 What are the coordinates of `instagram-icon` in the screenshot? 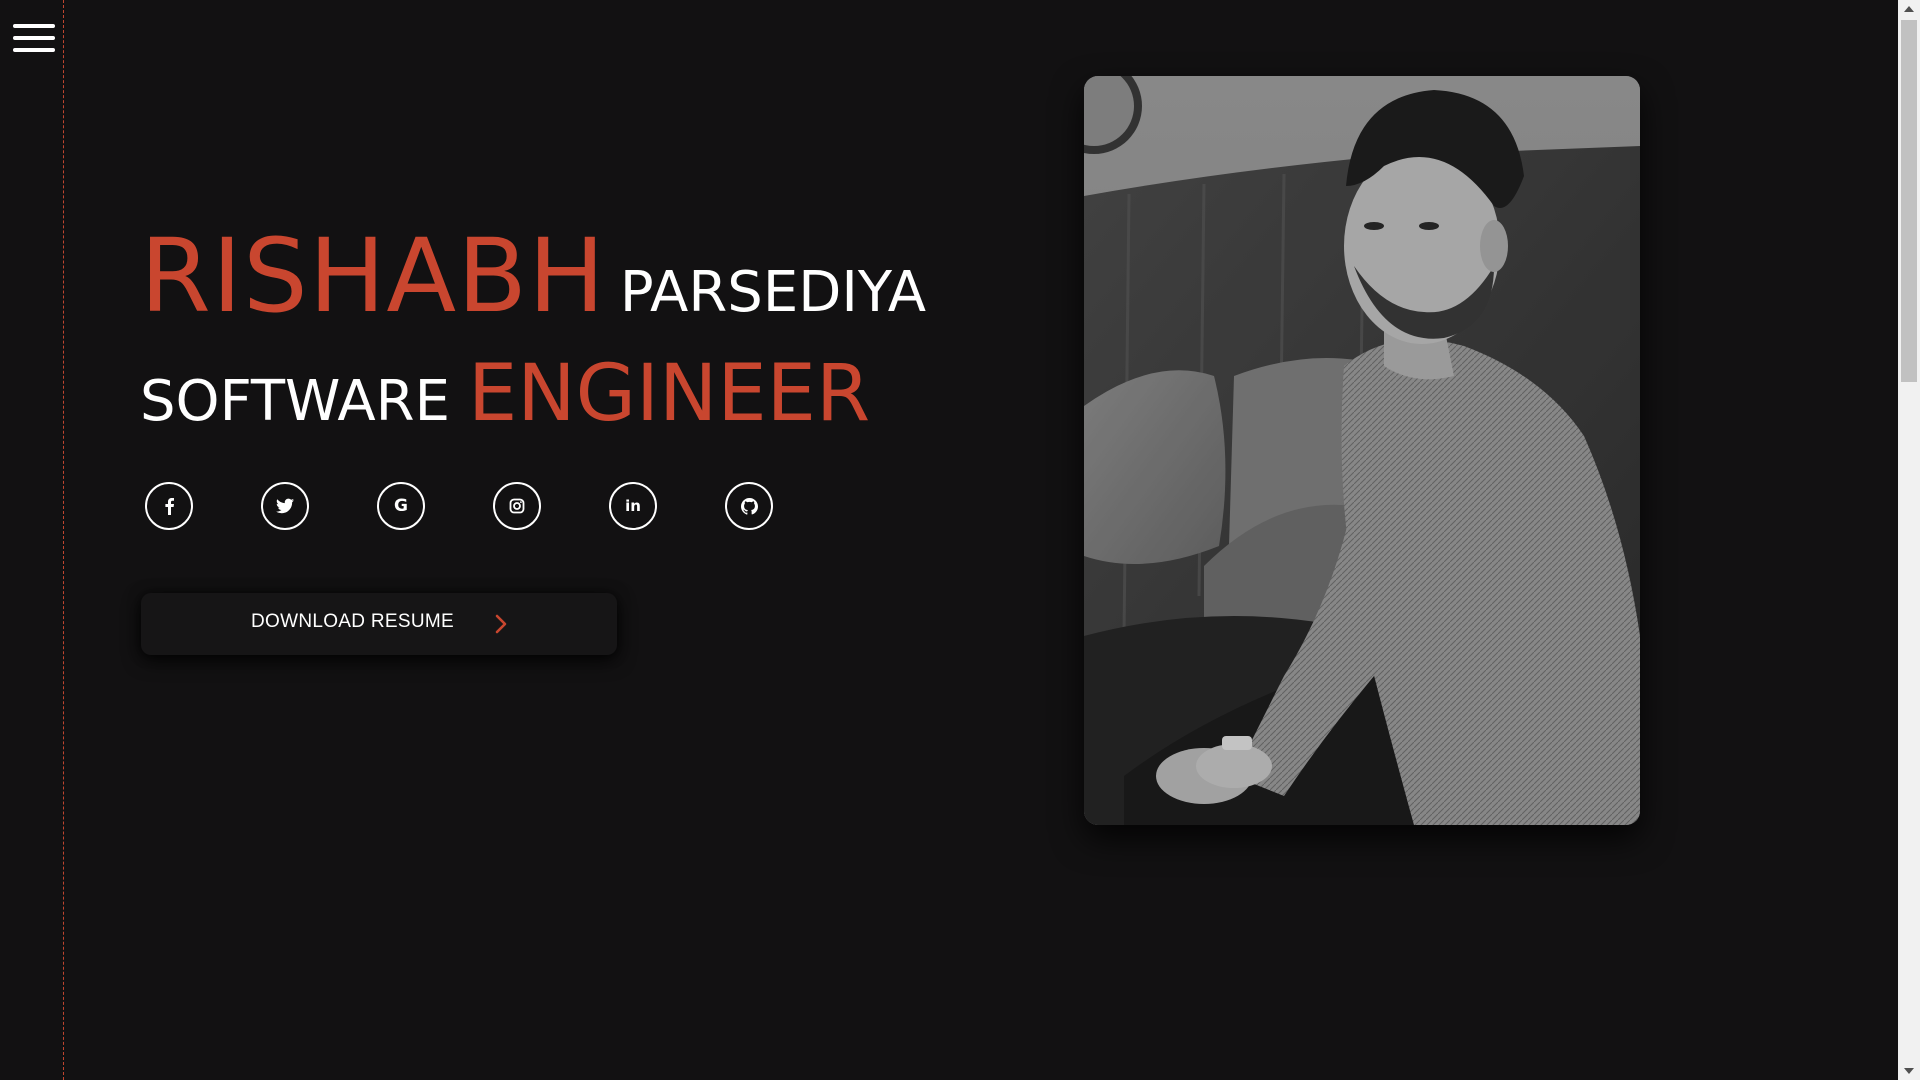 It's located at (517, 506).